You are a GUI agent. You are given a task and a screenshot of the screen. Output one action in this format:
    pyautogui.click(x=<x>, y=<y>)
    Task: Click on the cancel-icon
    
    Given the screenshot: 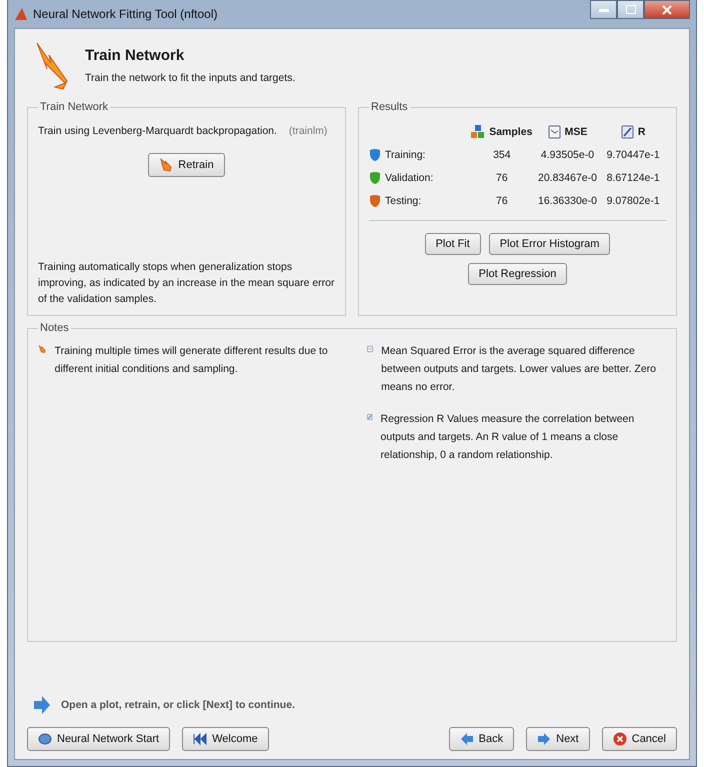 What is the action you would take?
    pyautogui.click(x=619, y=739)
    